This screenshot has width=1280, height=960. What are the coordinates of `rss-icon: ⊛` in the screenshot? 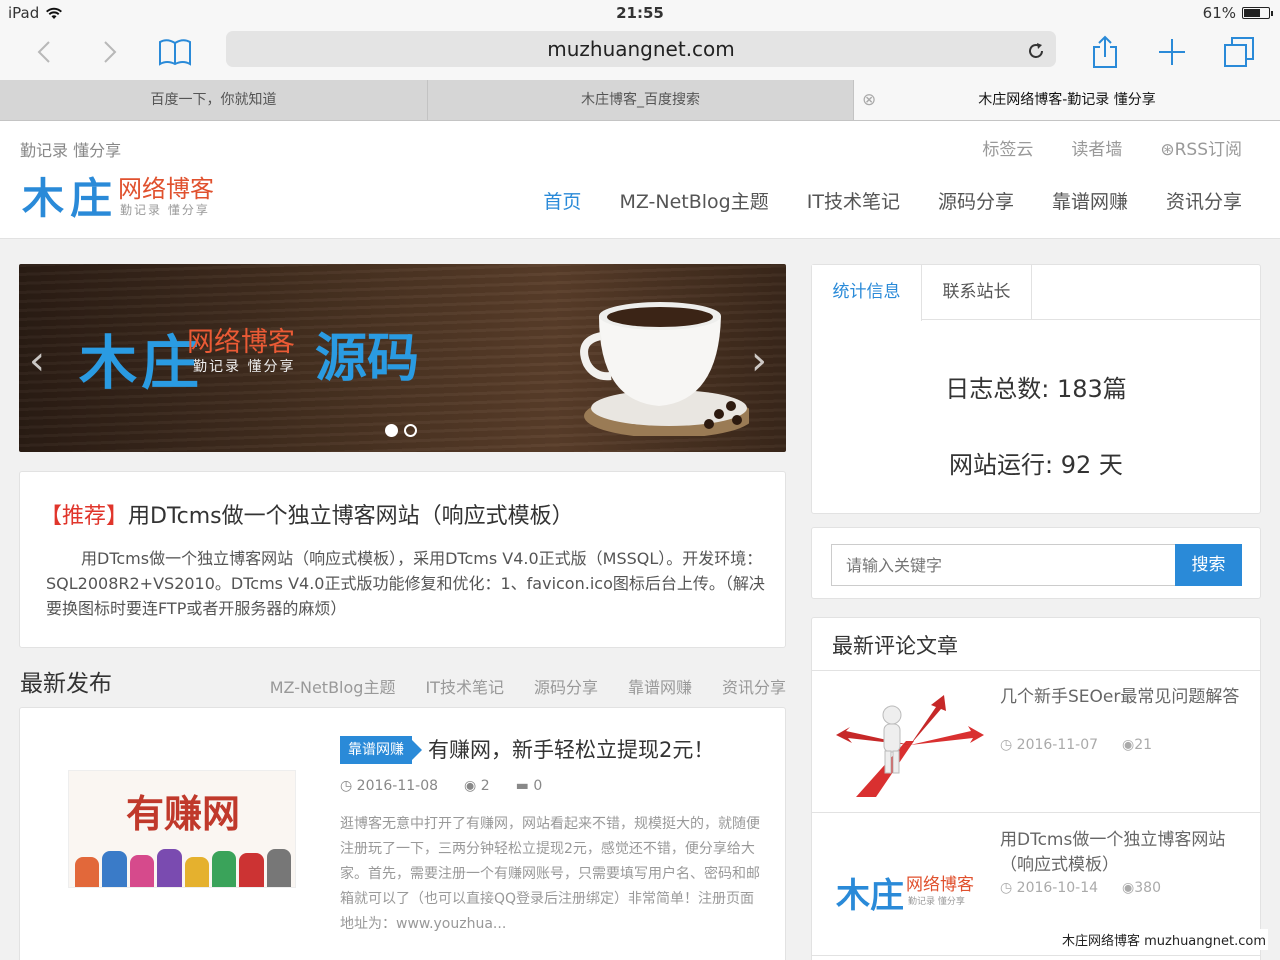 It's located at (1167, 150).